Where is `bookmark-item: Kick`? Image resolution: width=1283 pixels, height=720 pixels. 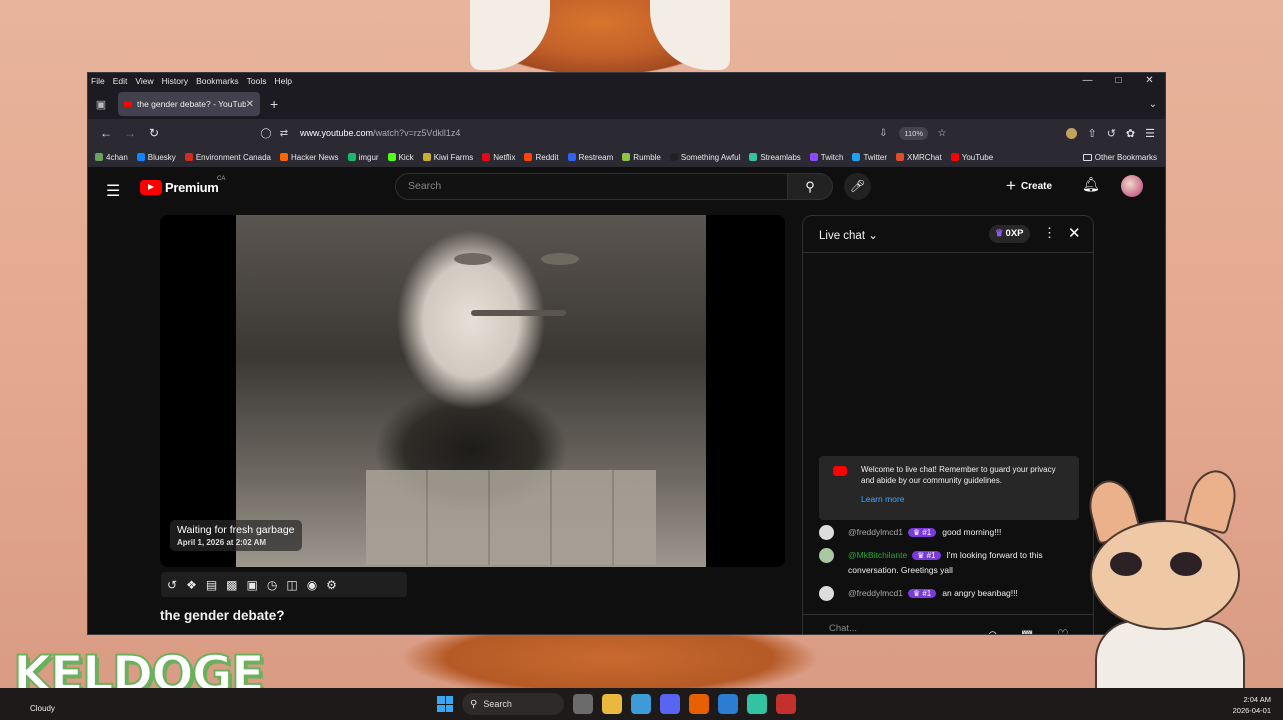
bookmark-item: Kick is located at coordinates (400, 157).